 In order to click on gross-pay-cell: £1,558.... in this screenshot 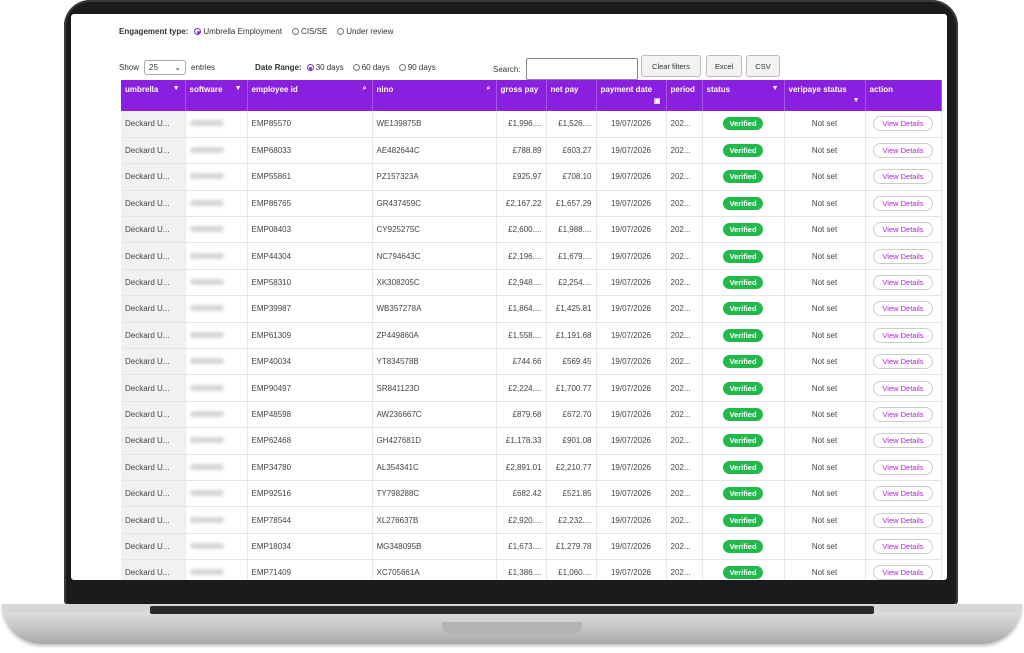, I will do `click(521, 336)`.